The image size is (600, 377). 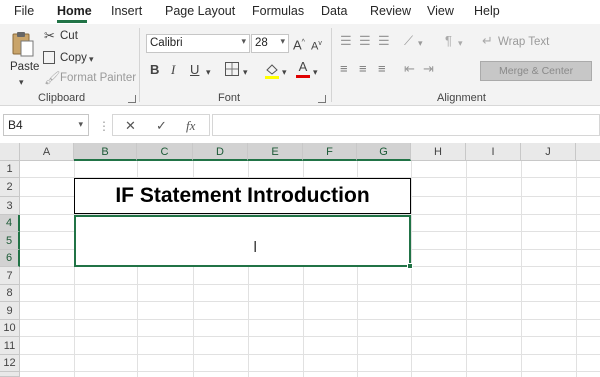 I want to click on paste-dropdown-icon: ▾, so click(x=21, y=82).